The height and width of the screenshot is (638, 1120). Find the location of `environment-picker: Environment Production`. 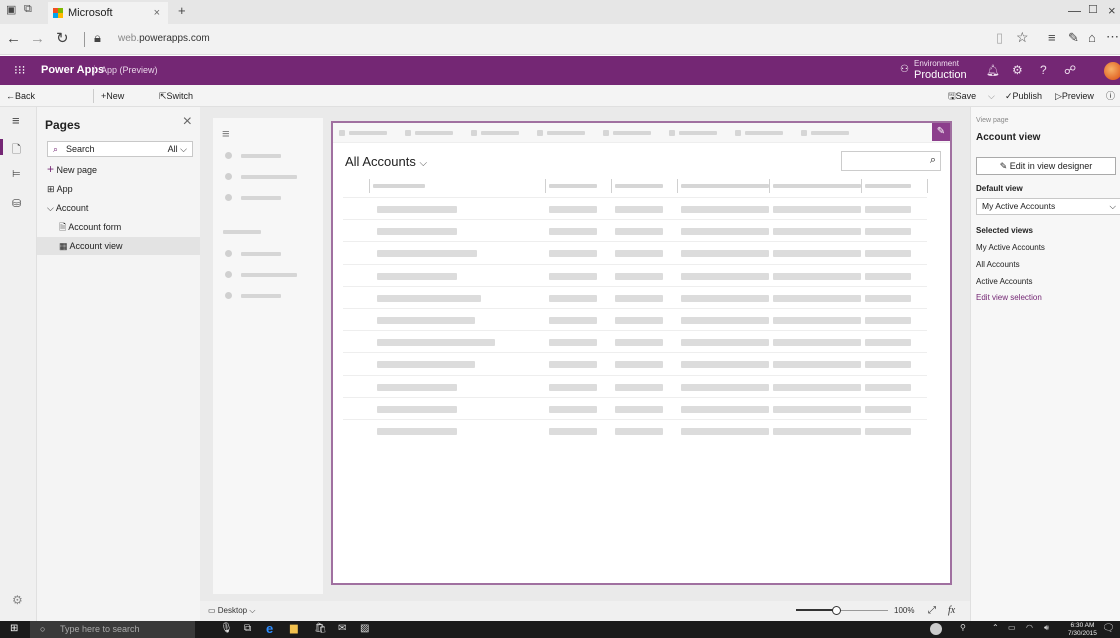

environment-picker: Environment Production is located at coordinates (940, 70).